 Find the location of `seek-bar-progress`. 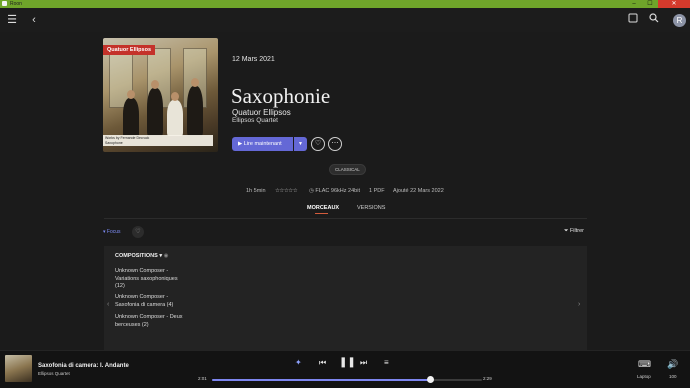

seek-bar-progress is located at coordinates (321, 380).